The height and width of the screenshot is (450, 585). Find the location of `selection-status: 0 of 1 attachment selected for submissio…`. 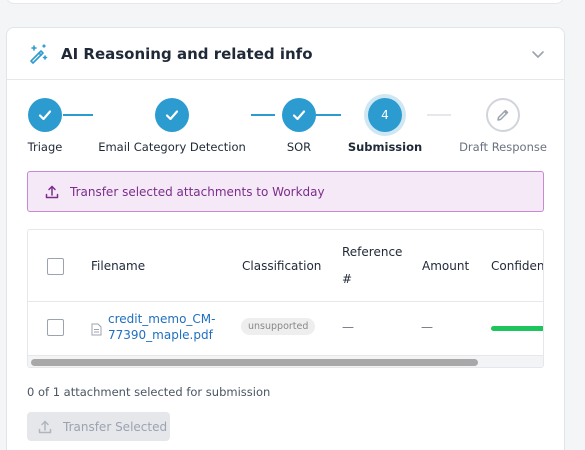

selection-status: 0 of 1 attachment selected for submissio… is located at coordinates (149, 392).